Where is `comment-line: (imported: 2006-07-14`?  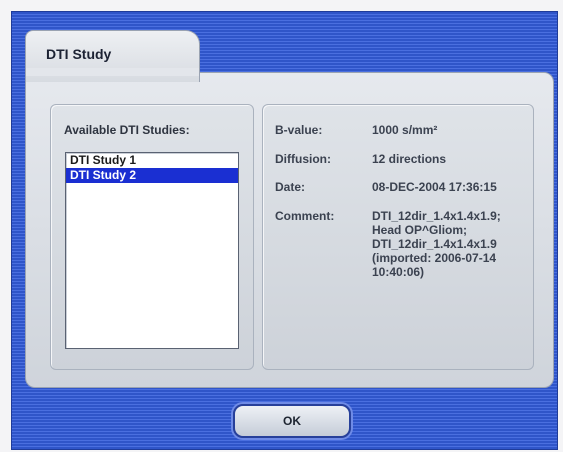
comment-line: (imported: 2006-07-14 is located at coordinates (434, 258).